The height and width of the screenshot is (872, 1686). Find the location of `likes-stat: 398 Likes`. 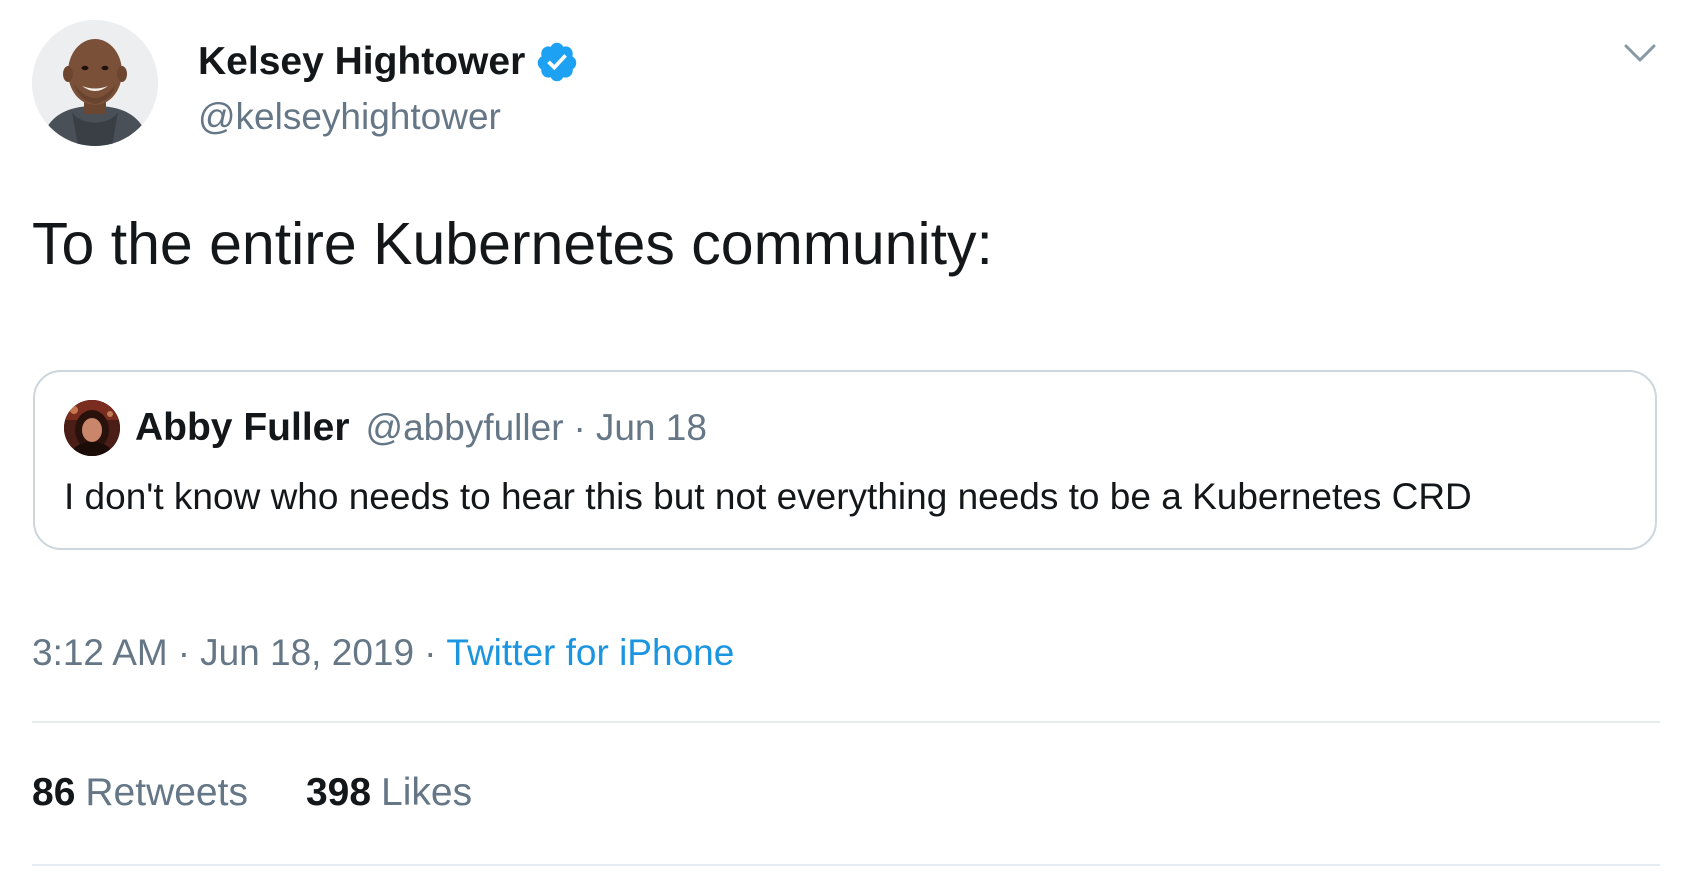

likes-stat: 398 Likes is located at coordinates (389, 793).